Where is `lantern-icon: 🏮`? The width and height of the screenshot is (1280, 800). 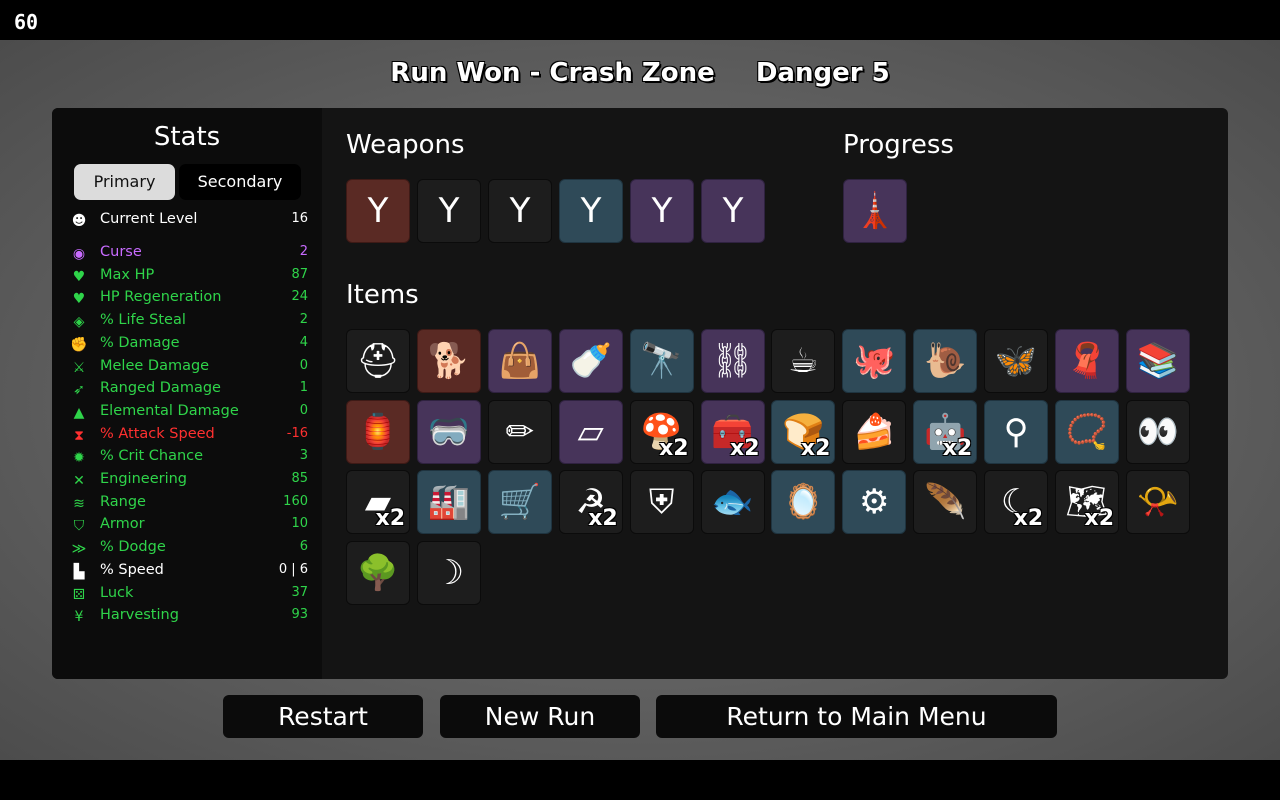 lantern-icon: 🏮 is located at coordinates (378, 431).